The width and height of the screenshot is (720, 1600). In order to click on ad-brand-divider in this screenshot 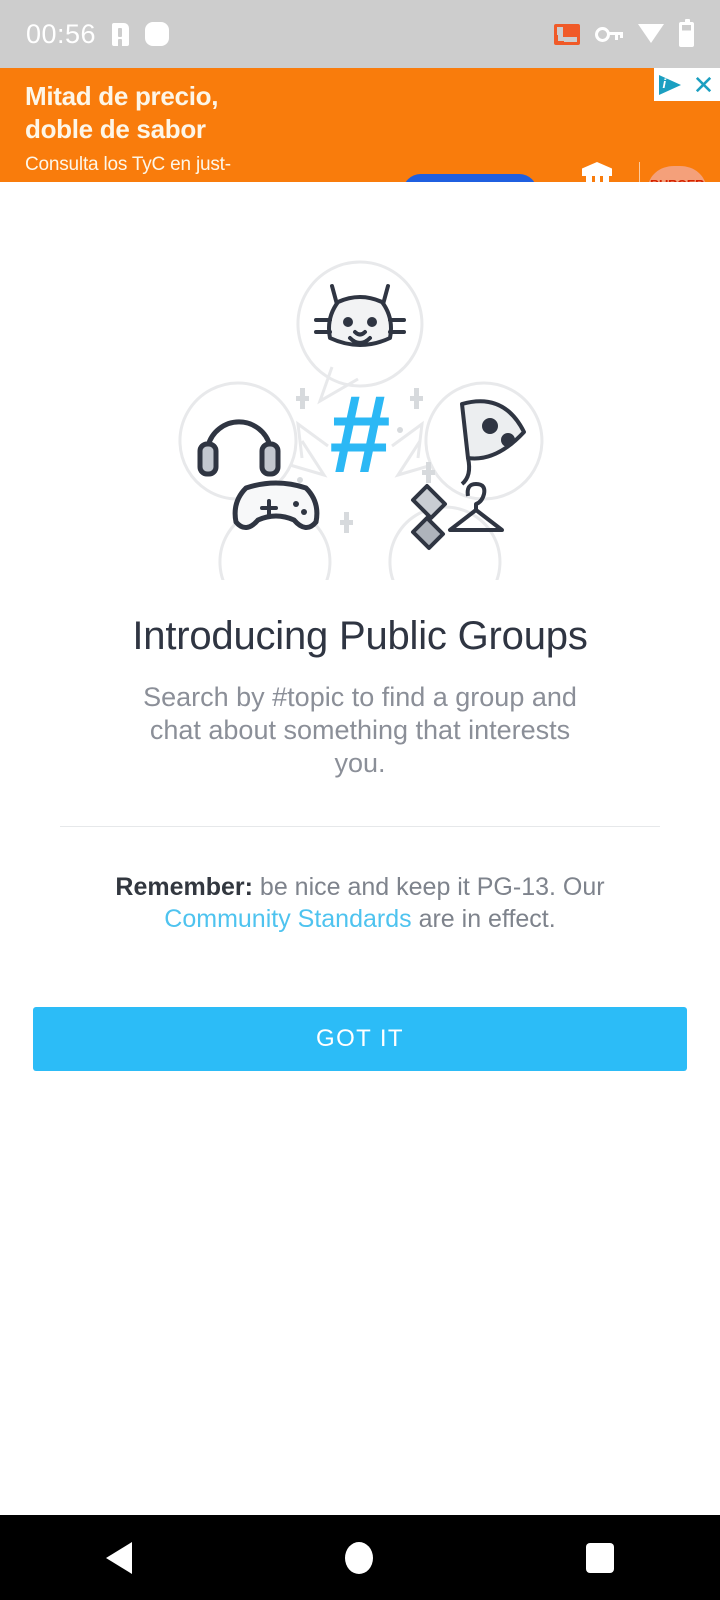, I will do `click(639, 172)`.